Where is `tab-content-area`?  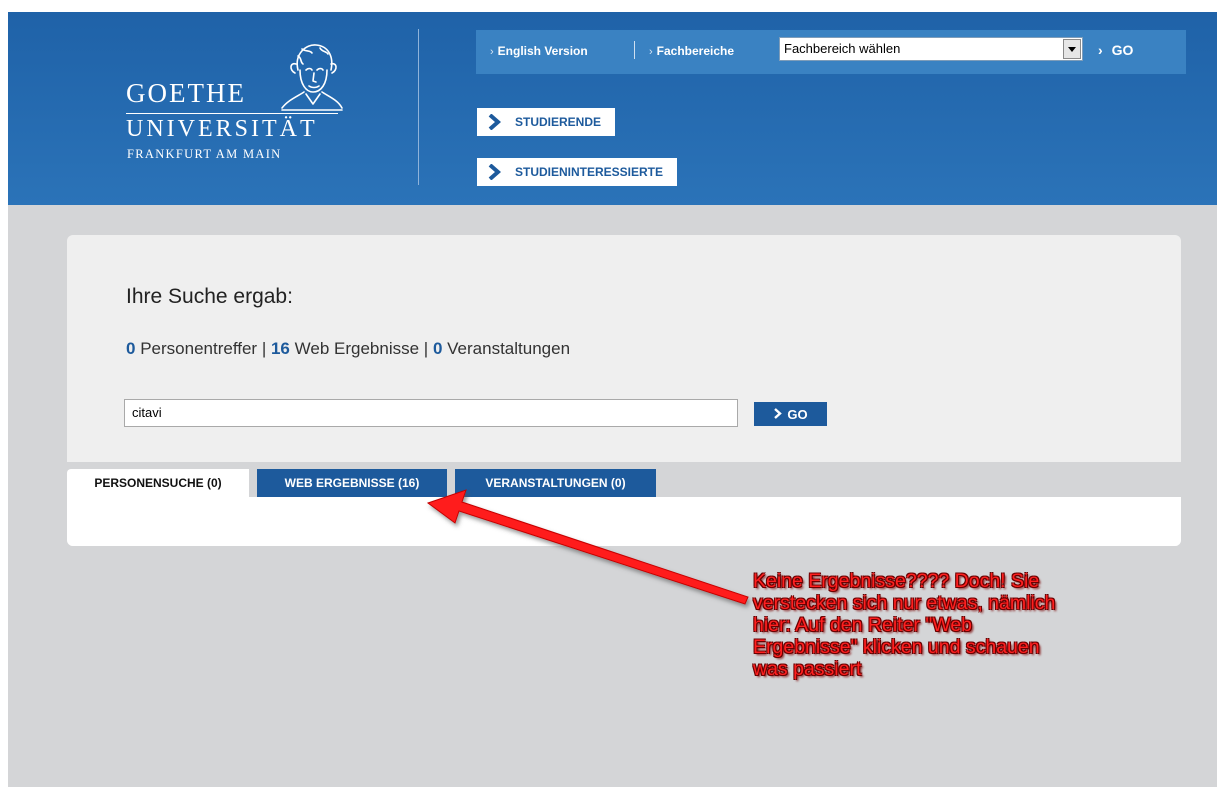
tab-content-area is located at coordinates (624, 521).